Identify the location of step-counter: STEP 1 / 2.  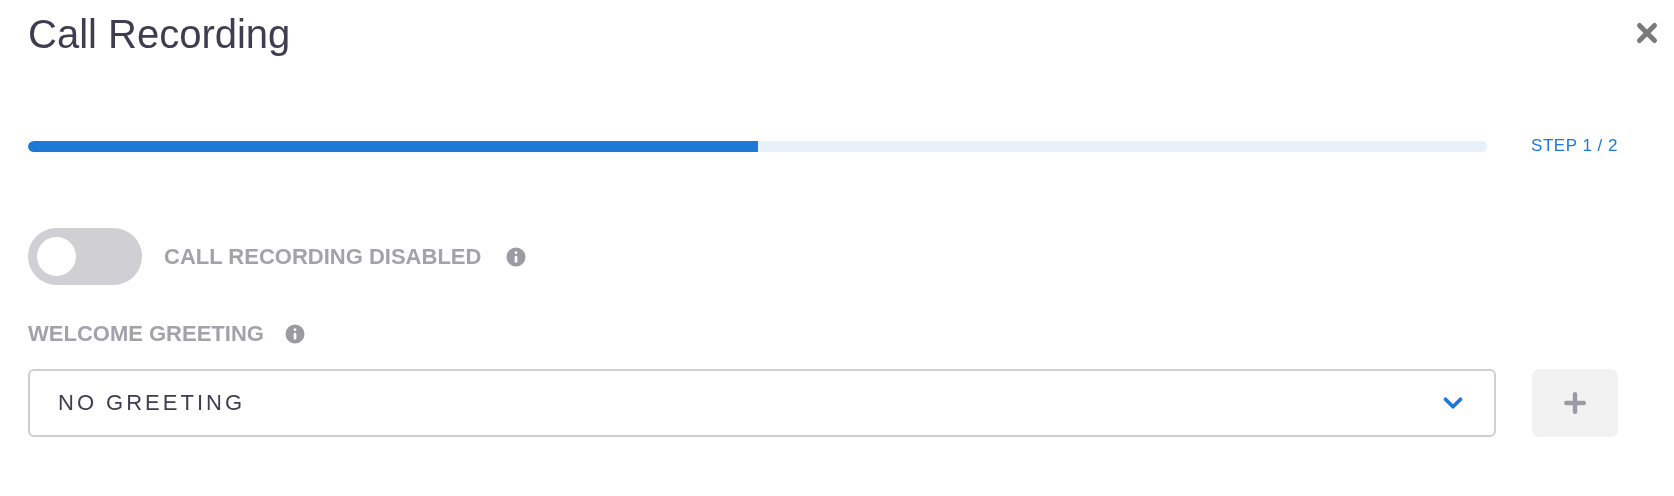
(1574, 146).